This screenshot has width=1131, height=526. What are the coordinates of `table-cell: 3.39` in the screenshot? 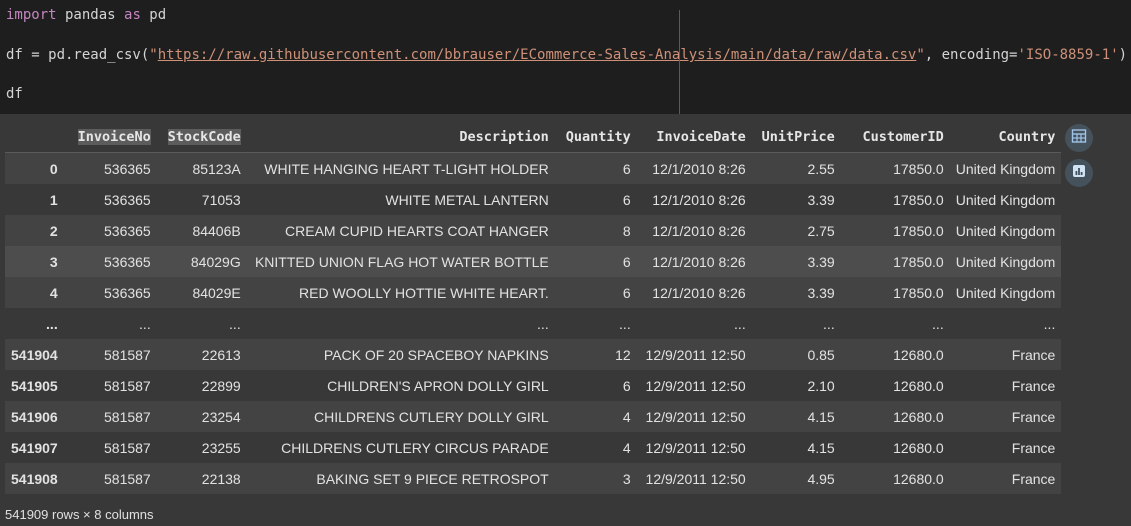 It's located at (796, 261).